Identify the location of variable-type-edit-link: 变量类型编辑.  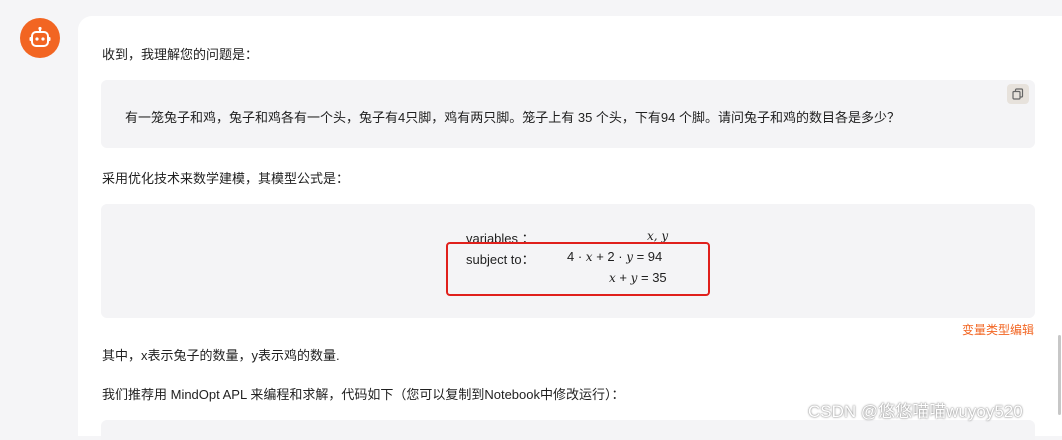
(998, 329).